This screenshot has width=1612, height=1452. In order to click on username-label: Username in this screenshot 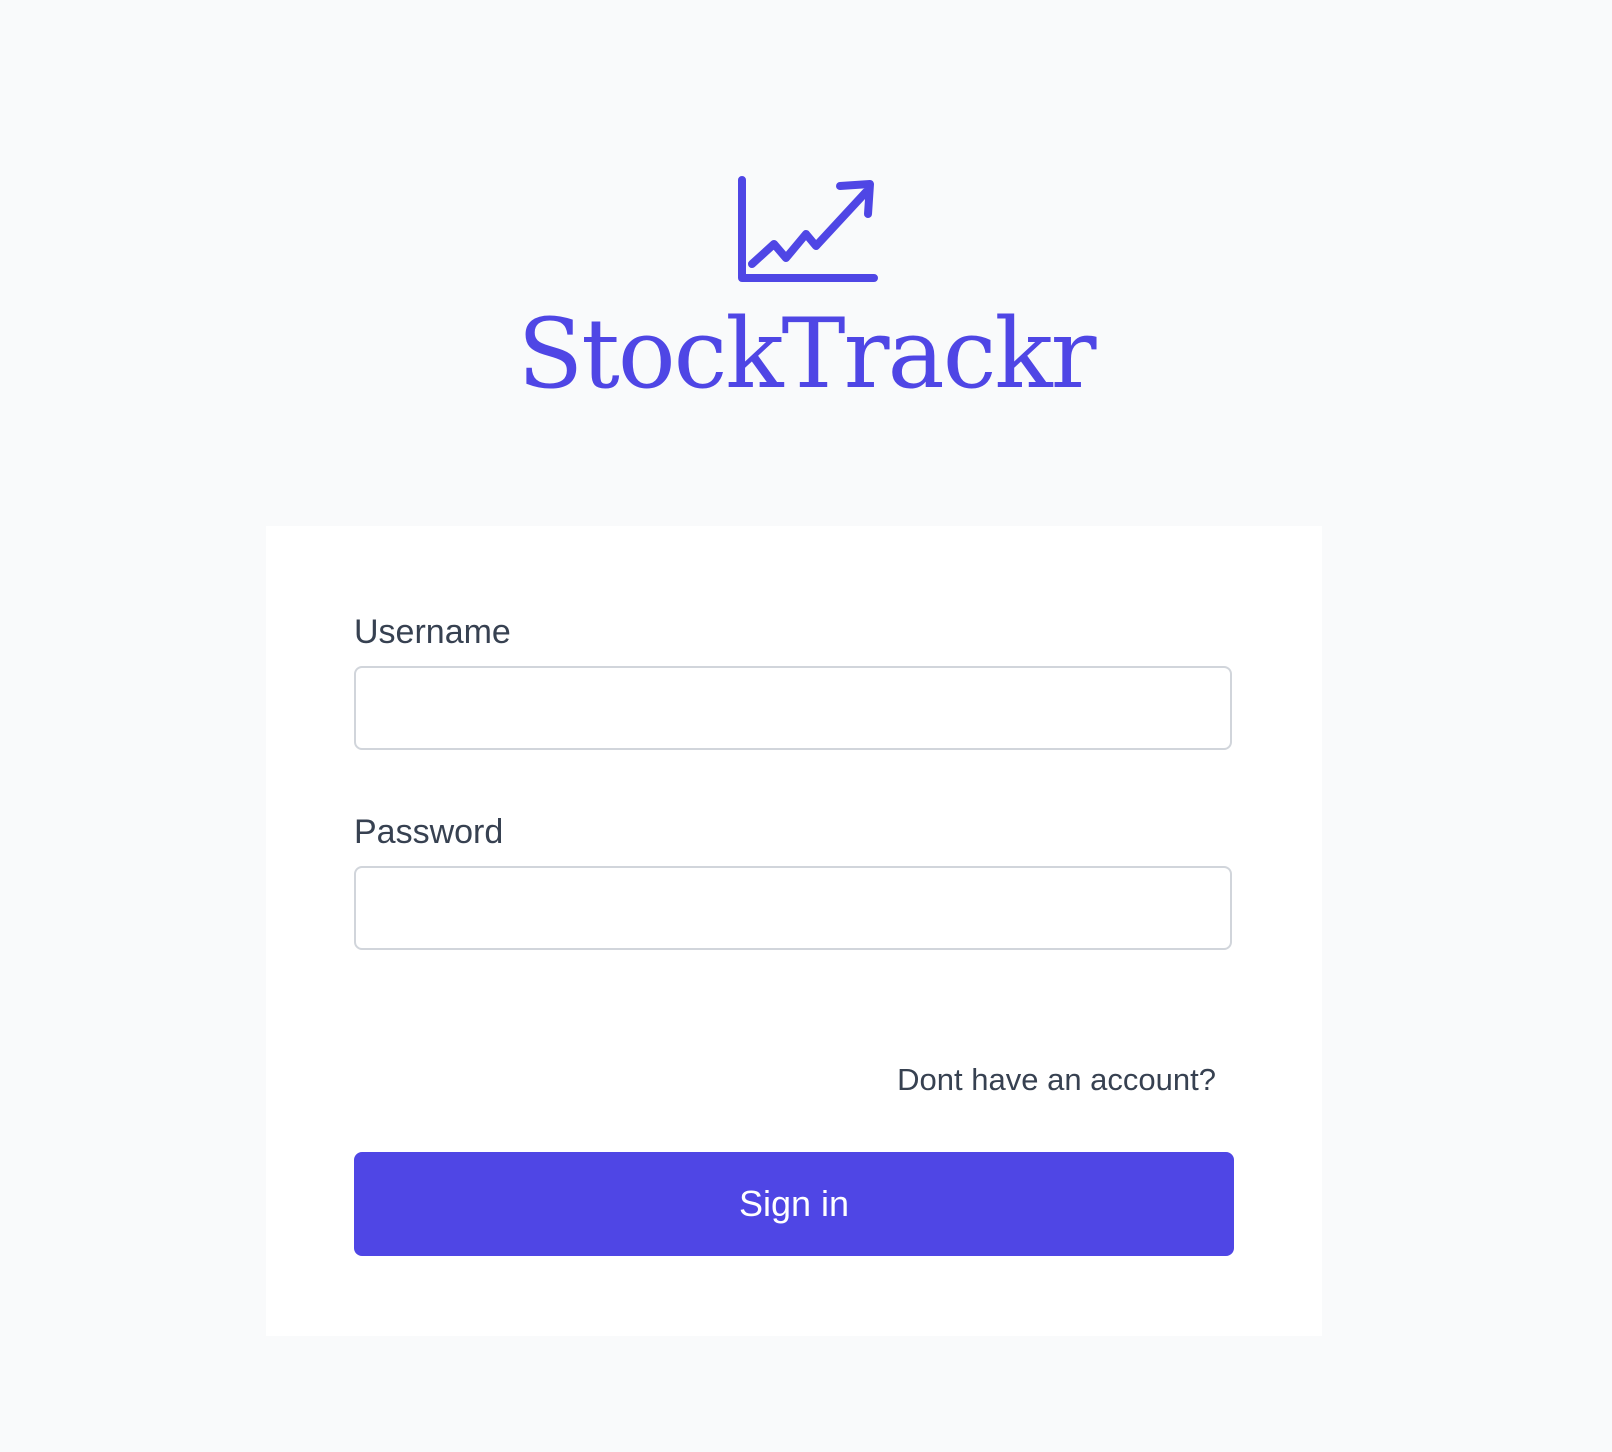, I will do `click(432, 632)`.